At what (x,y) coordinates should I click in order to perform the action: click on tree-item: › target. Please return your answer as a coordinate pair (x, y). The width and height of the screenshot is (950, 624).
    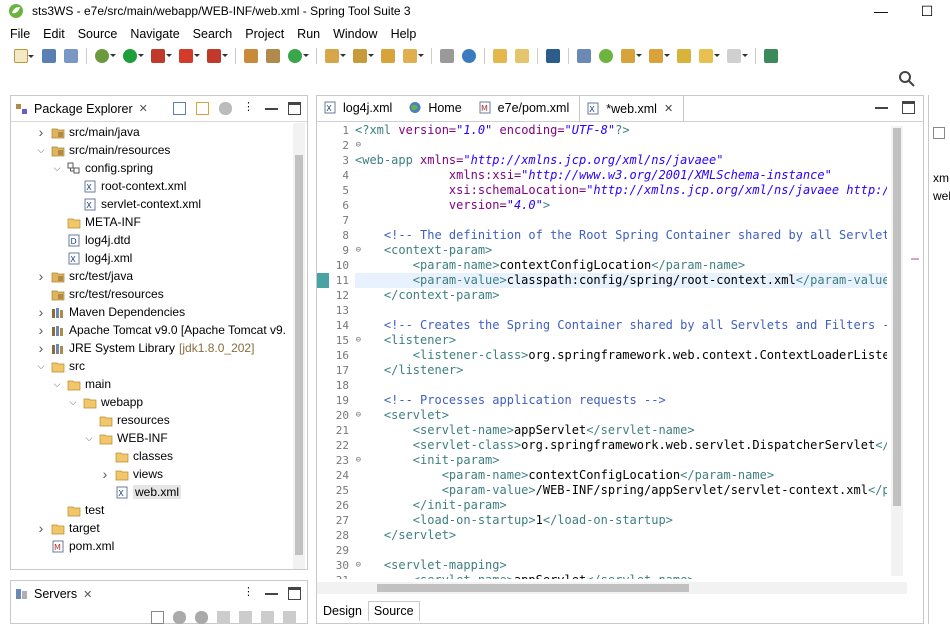
    Looking at the image, I should click on (152, 528).